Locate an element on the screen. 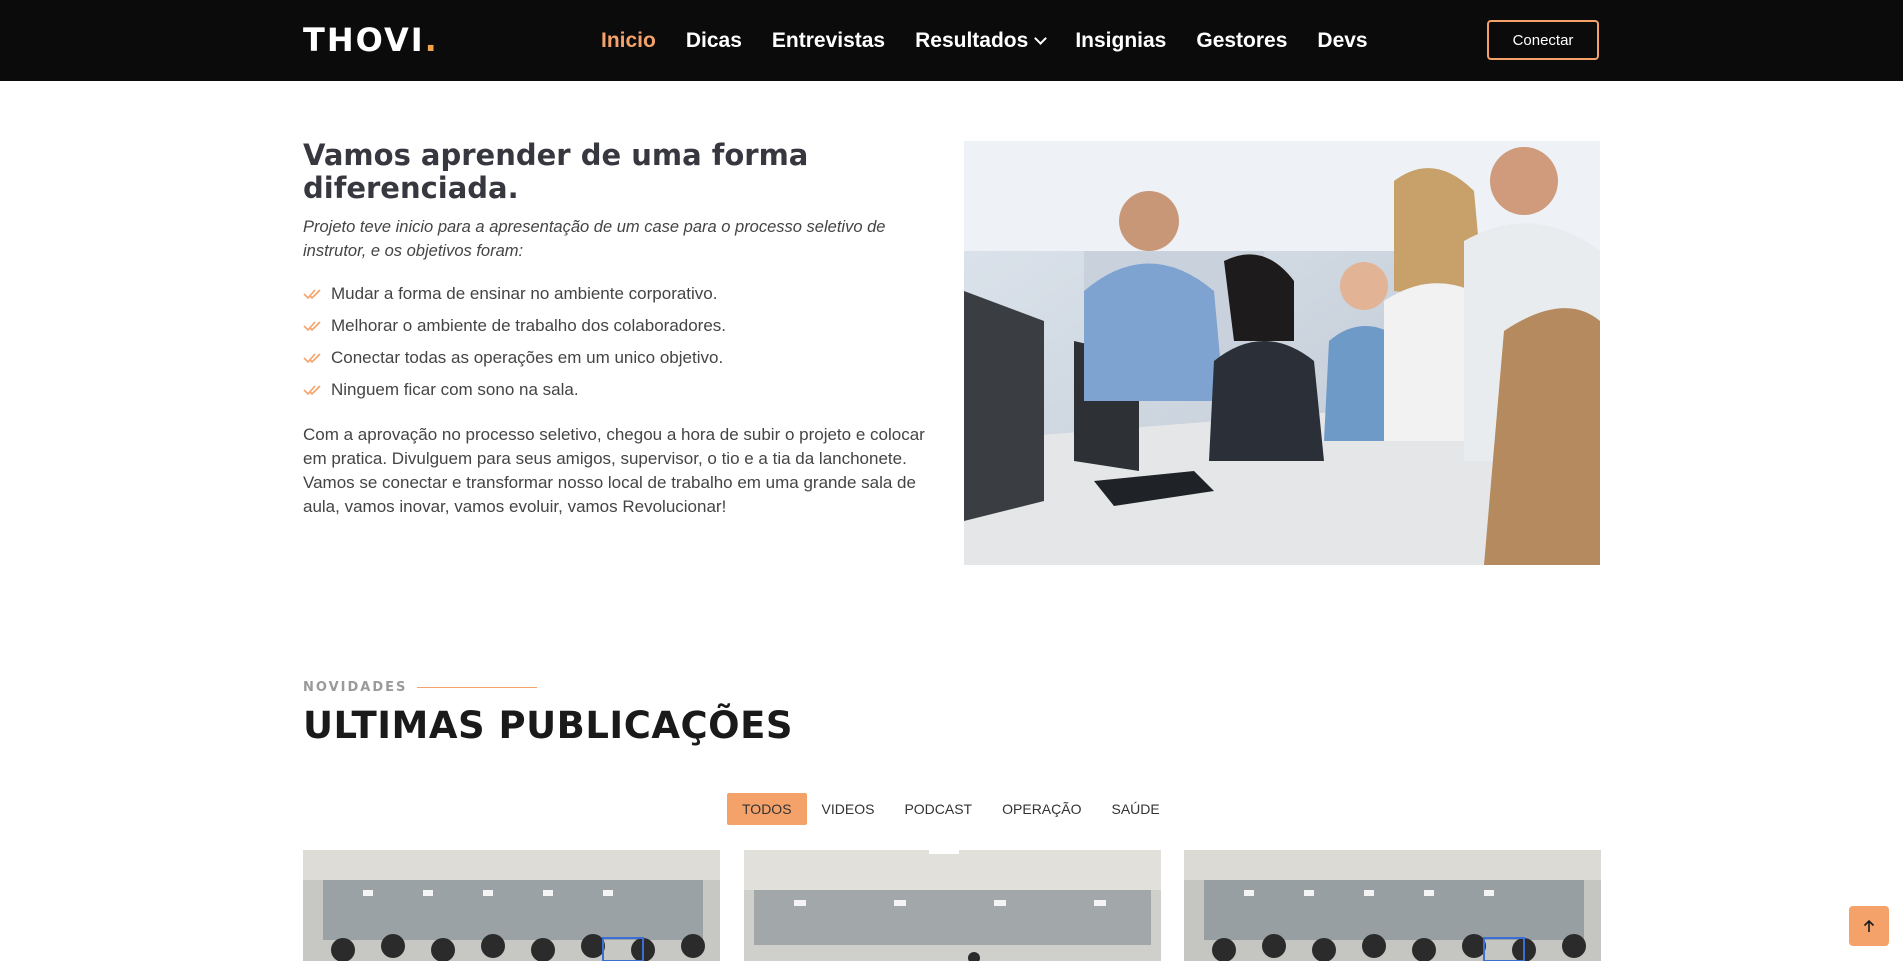 This screenshot has width=1903, height=961. kicker-text: NOVIDADES is located at coordinates (355, 687).